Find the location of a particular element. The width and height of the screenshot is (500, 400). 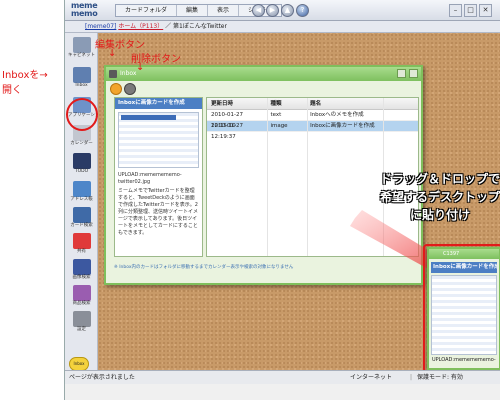

sidebar-item-address-book: アドレス帳 is located at coordinates (81, 194).